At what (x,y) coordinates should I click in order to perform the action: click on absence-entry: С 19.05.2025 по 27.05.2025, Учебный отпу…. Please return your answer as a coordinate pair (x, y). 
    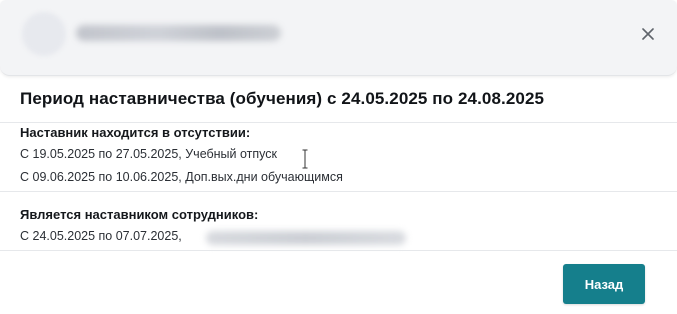
    Looking at the image, I should click on (149, 154).